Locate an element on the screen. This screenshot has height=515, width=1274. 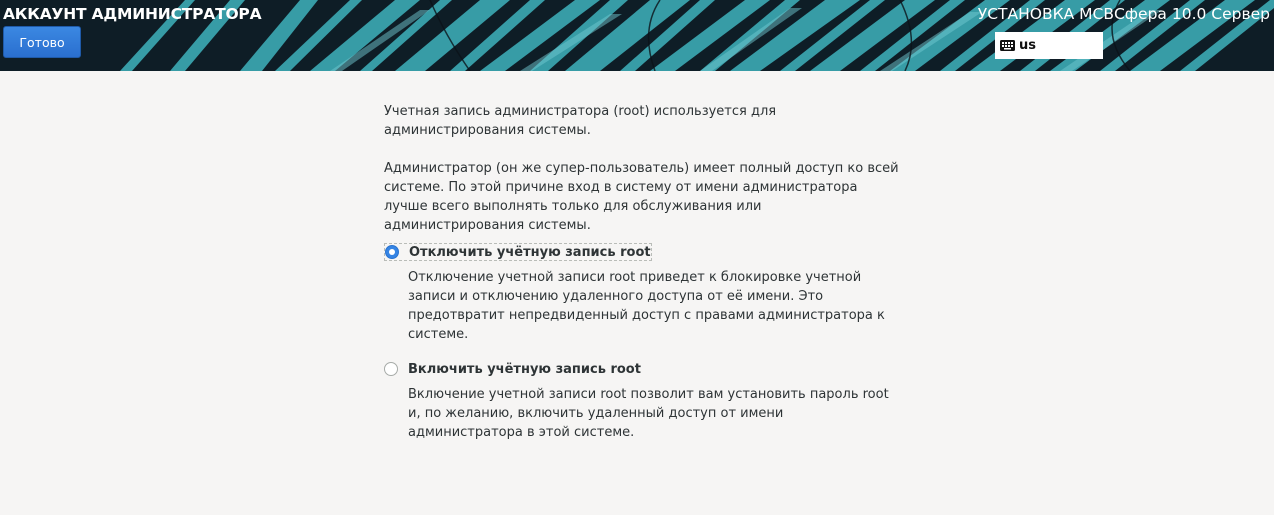
enable-root-label: Включить учётную запись root is located at coordinates (524, 369).